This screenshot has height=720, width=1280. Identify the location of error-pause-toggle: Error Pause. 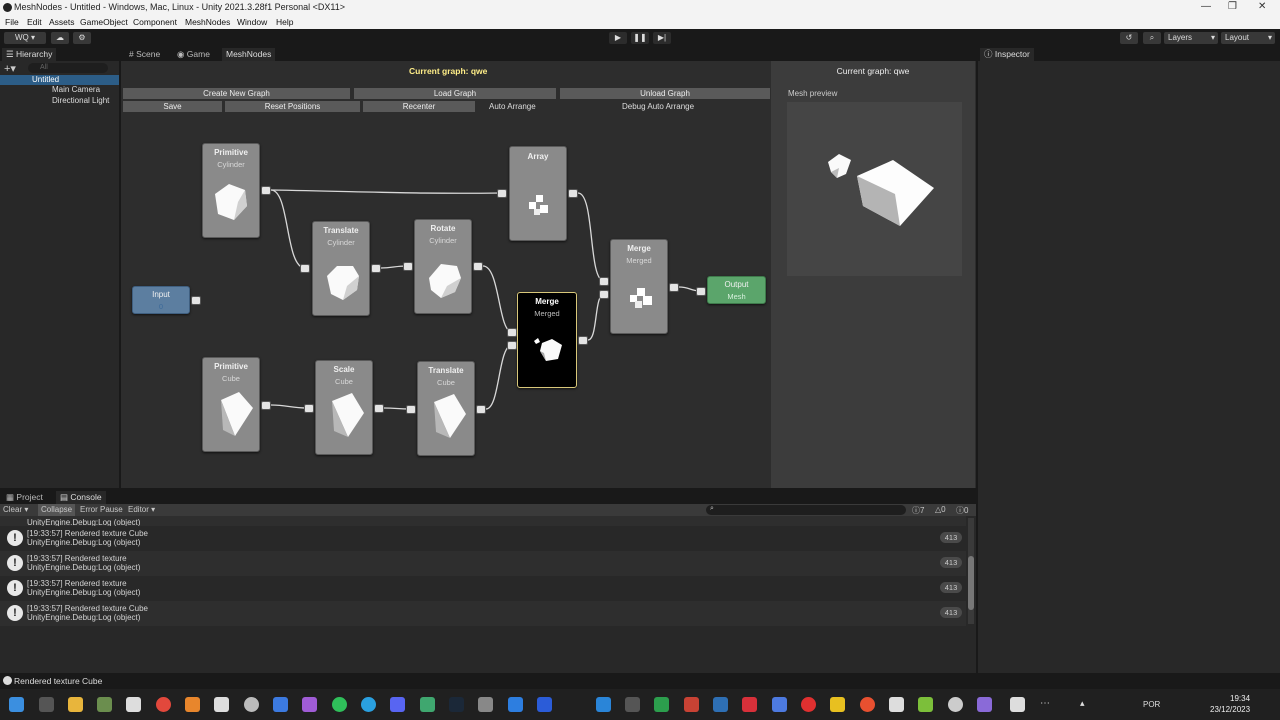
(101, 509).